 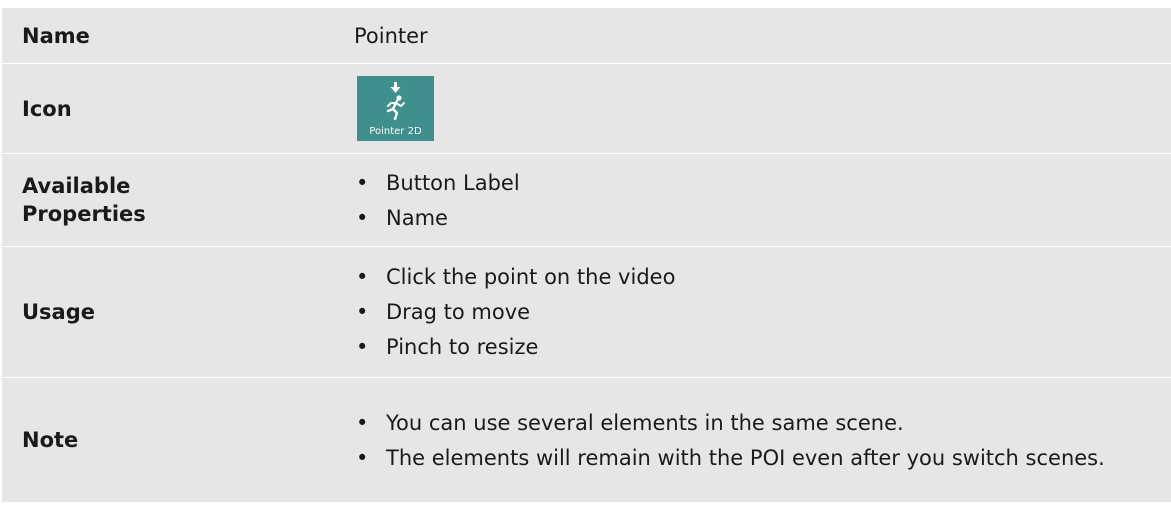 What do you see at coordinates (166, 36) in the screenshot?
I see `row-label-name: Name` at bounding box center [166, 36].